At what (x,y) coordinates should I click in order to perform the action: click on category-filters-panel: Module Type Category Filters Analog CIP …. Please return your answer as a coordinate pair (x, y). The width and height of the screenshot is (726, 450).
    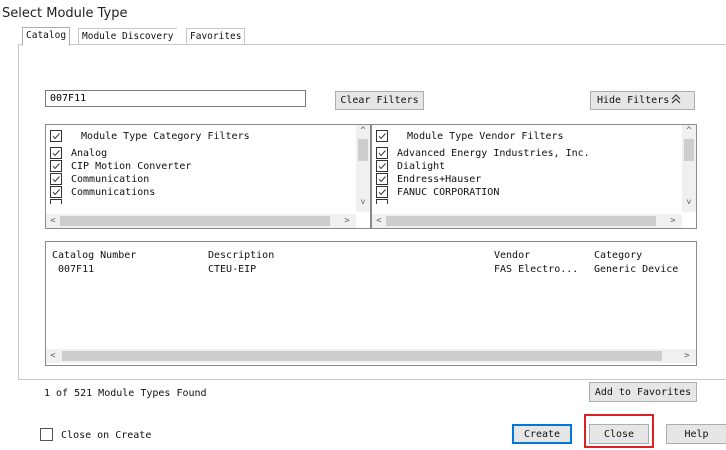
    Looking at the image, I should click on (208, 176).